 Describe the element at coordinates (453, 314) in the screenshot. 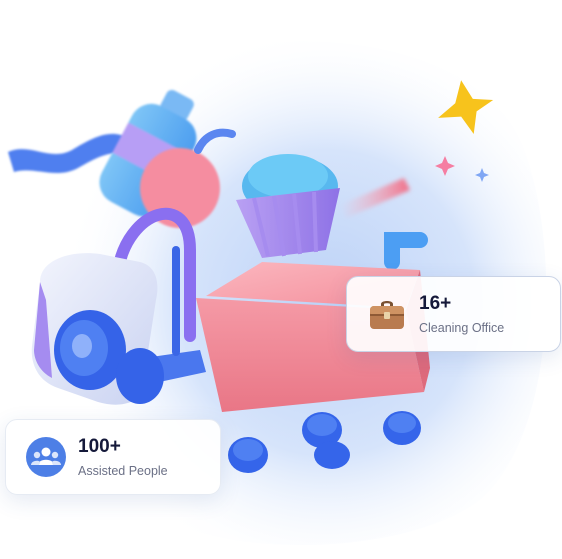

I see `stat-card-cleaning-office: 16+ Cleaning Office` at that location.